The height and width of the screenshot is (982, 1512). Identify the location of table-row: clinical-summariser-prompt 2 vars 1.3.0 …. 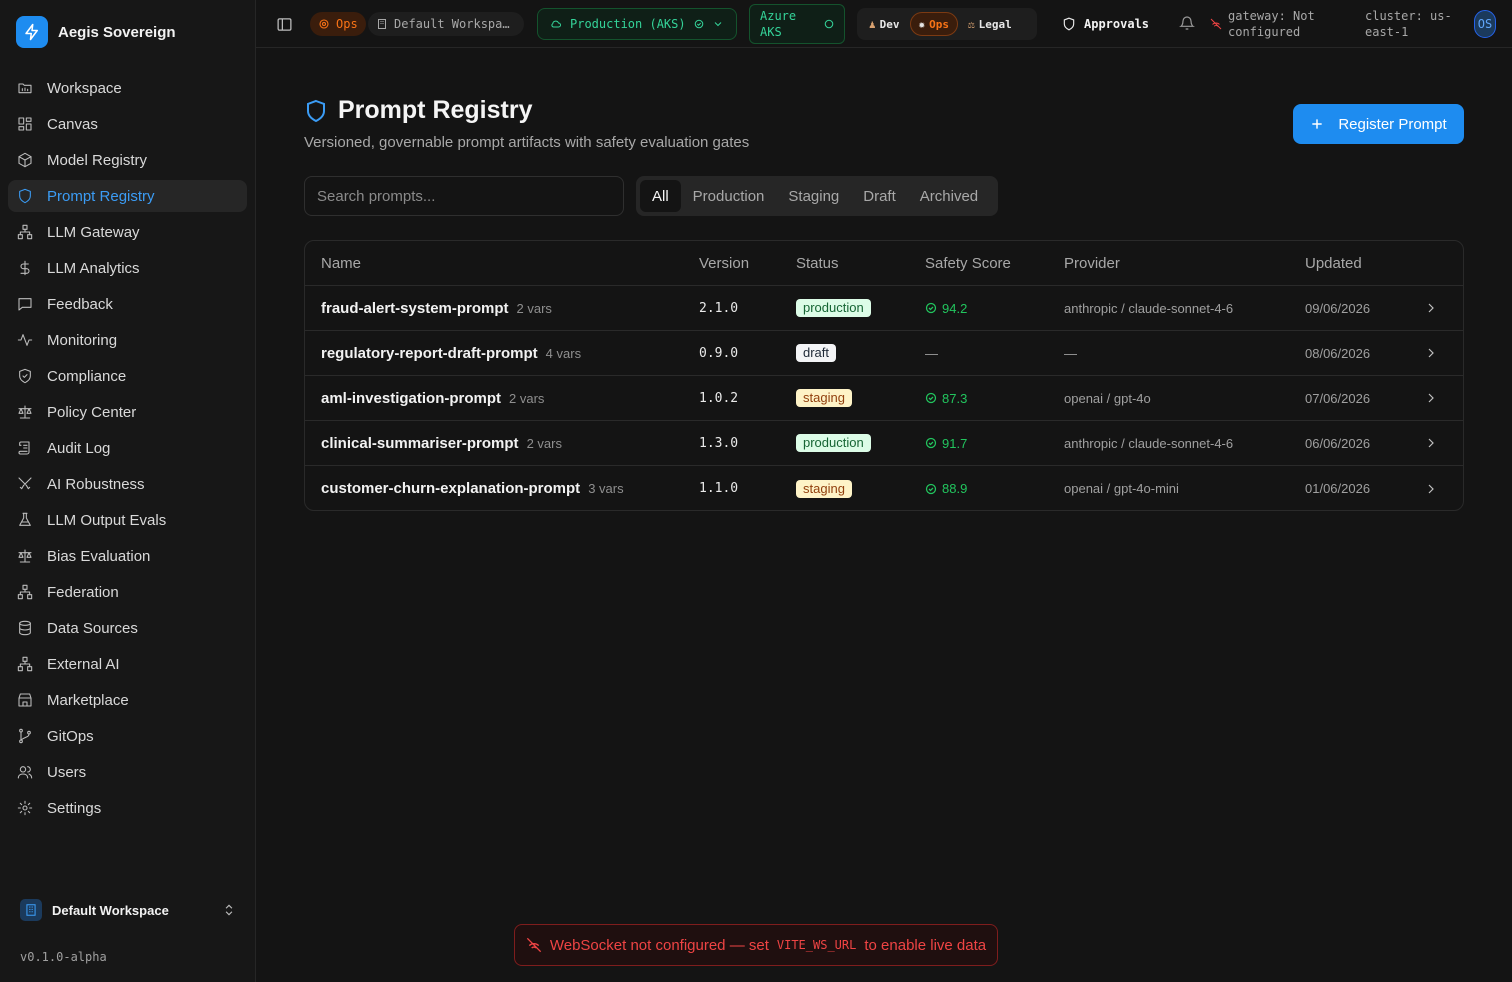
(884, 443).